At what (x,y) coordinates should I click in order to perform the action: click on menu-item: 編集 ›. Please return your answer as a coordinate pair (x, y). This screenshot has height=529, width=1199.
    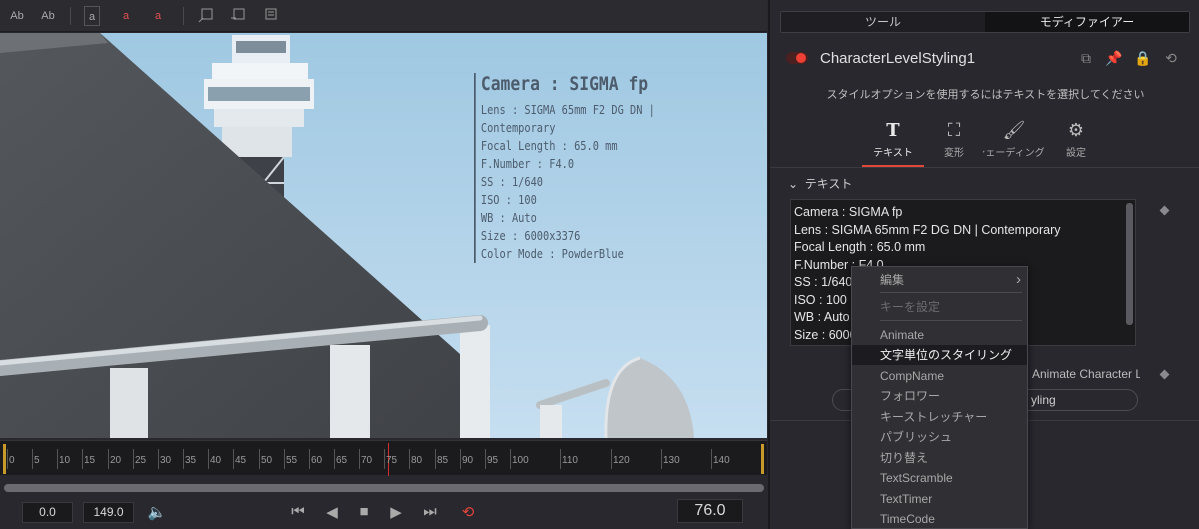
    Looking at the image, I should click on (939, 280).